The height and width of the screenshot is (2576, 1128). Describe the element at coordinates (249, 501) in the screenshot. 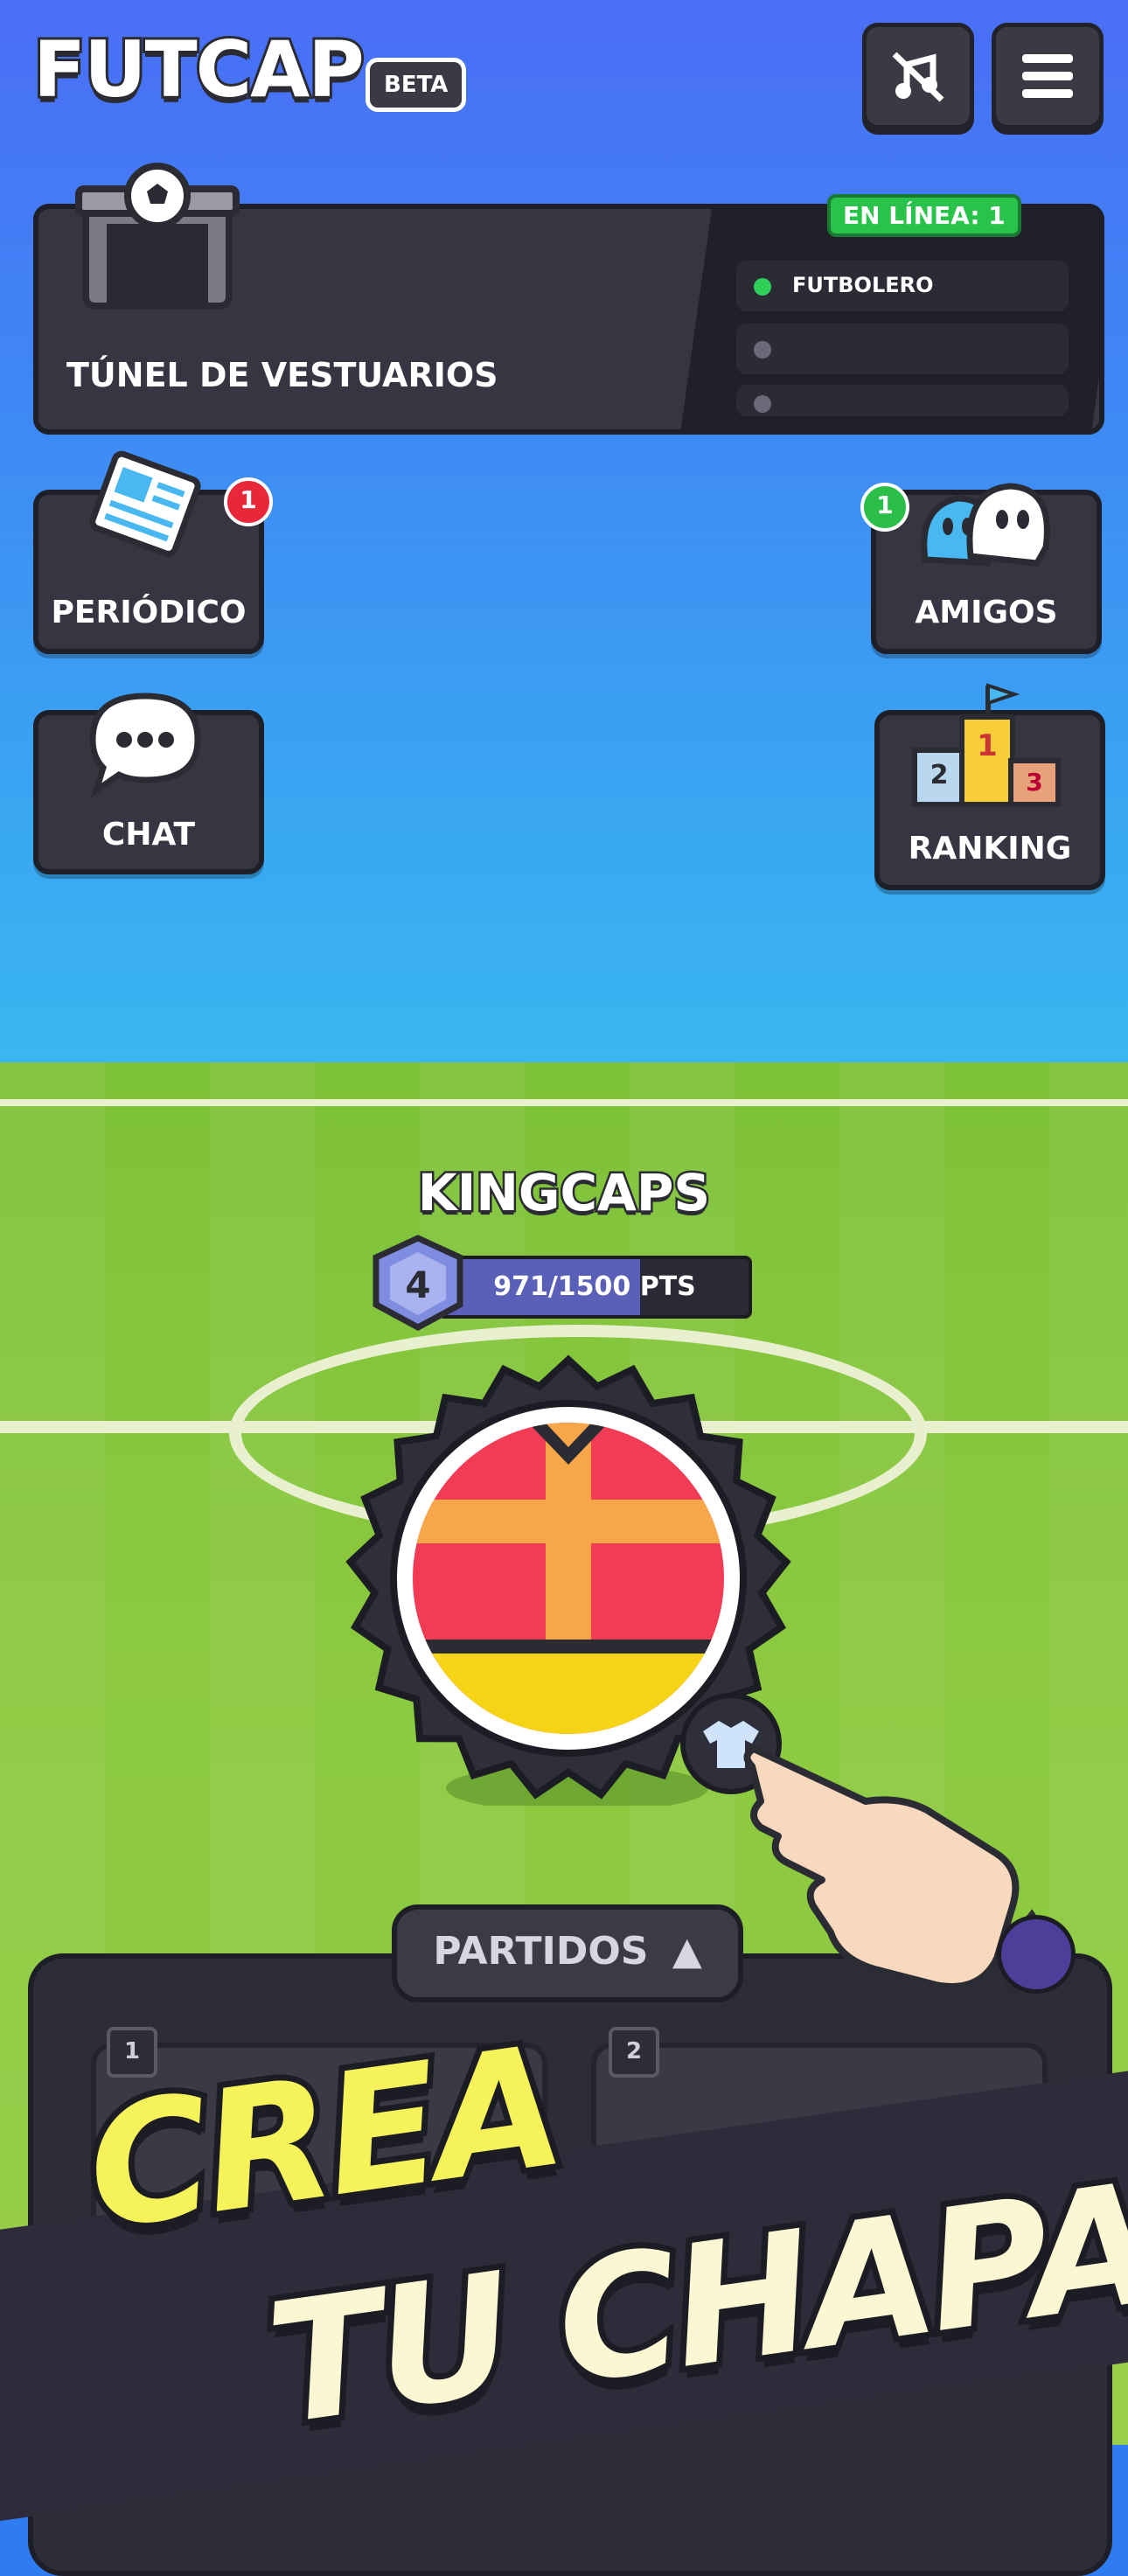

I see `newspaper-notification-badge: 1` at that location.